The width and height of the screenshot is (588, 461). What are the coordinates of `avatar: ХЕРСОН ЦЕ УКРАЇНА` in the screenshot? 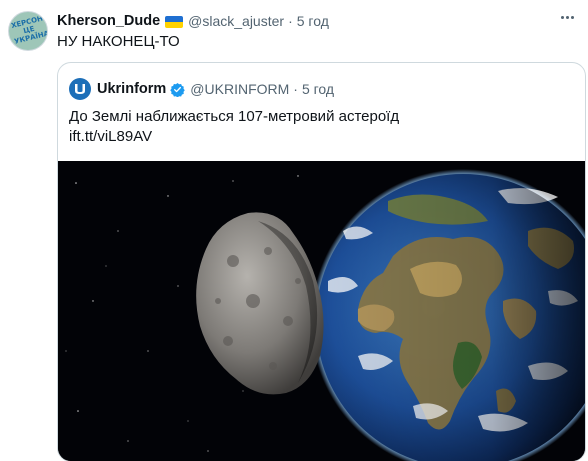 It's located at (28, 31).